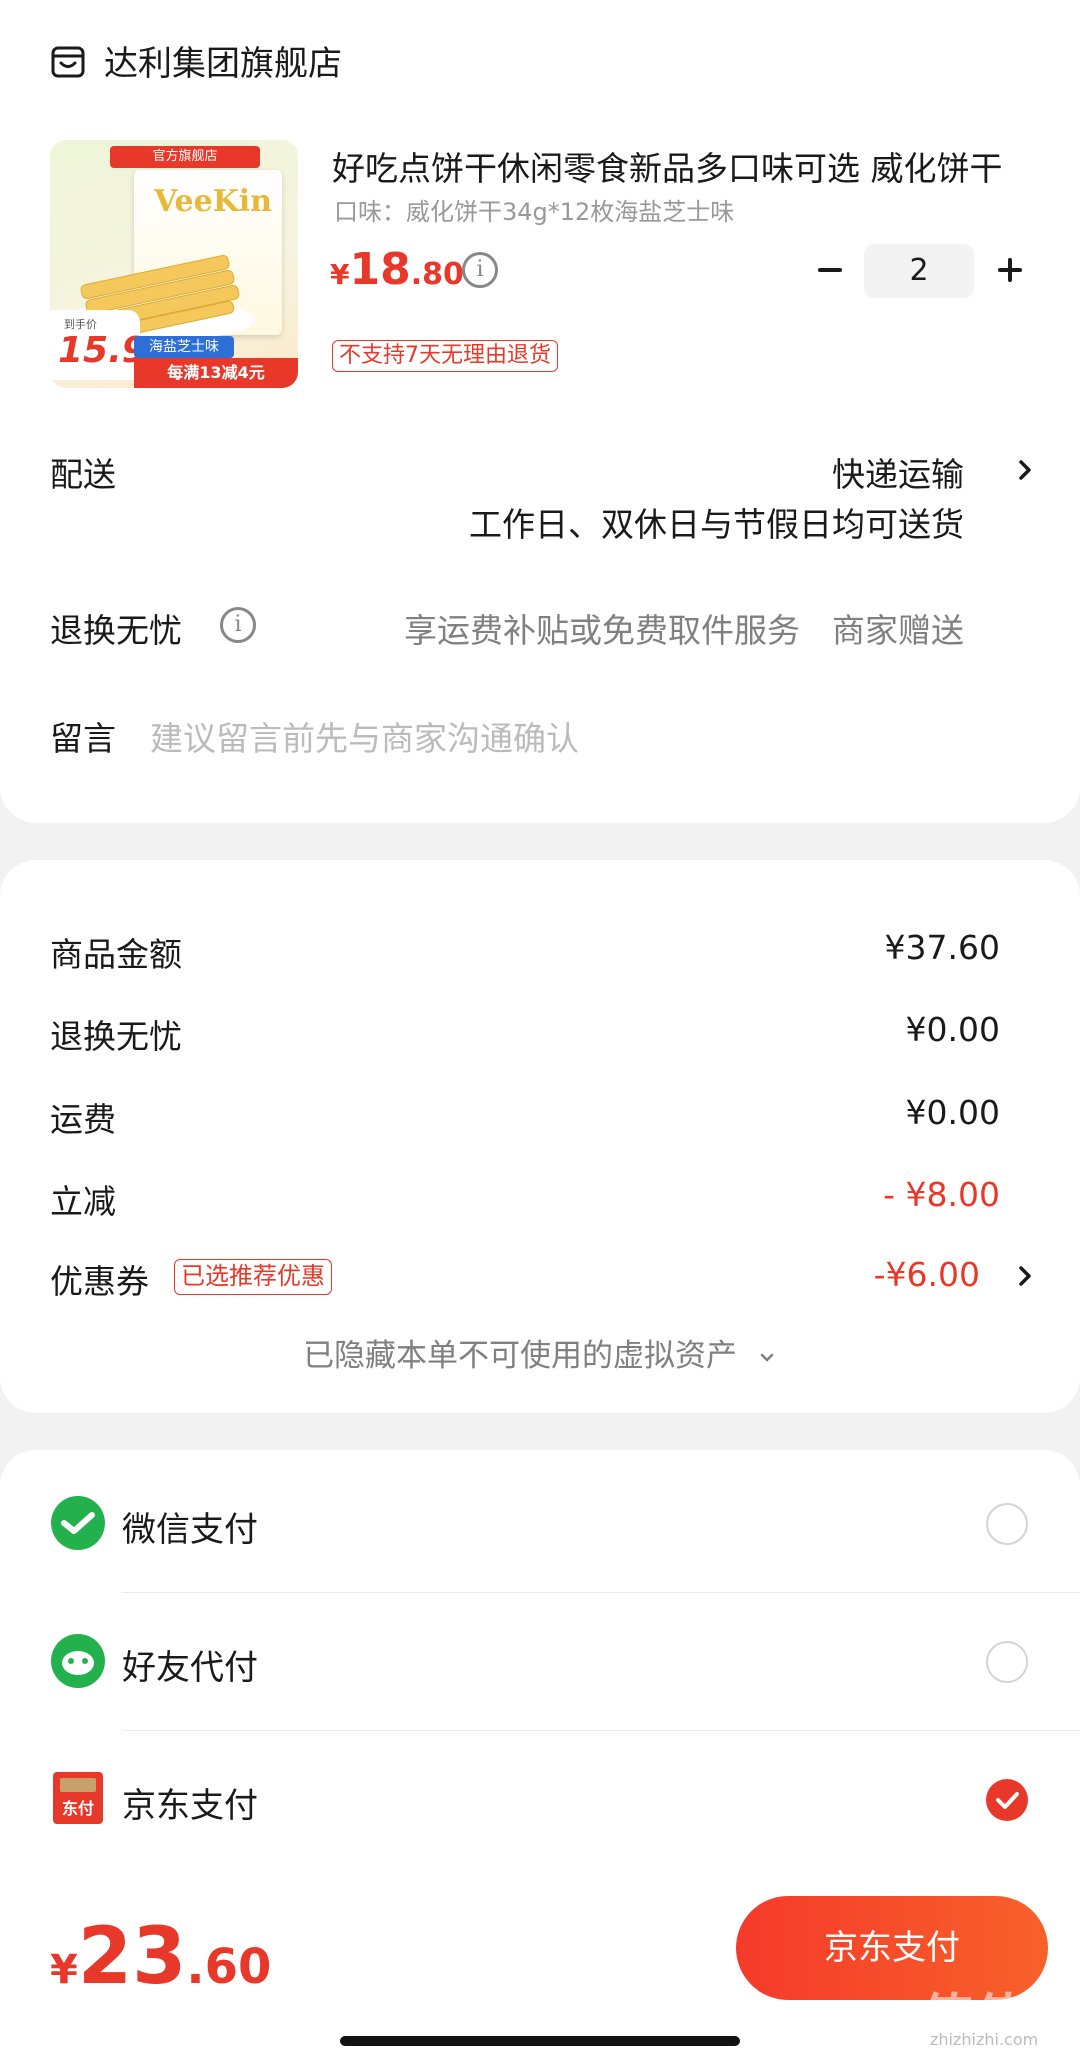 This screenshot has width=1080, height=2060. I want to click on worry-fee-value: ¥0.00, so click(952, 1029).